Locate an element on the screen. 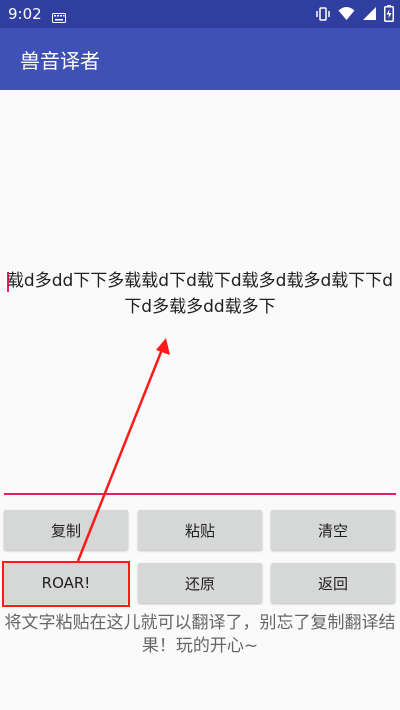 The width and height of the screenshot is (400, 710). app-bar: 兽音译者 is located at coordinates (200, 59).